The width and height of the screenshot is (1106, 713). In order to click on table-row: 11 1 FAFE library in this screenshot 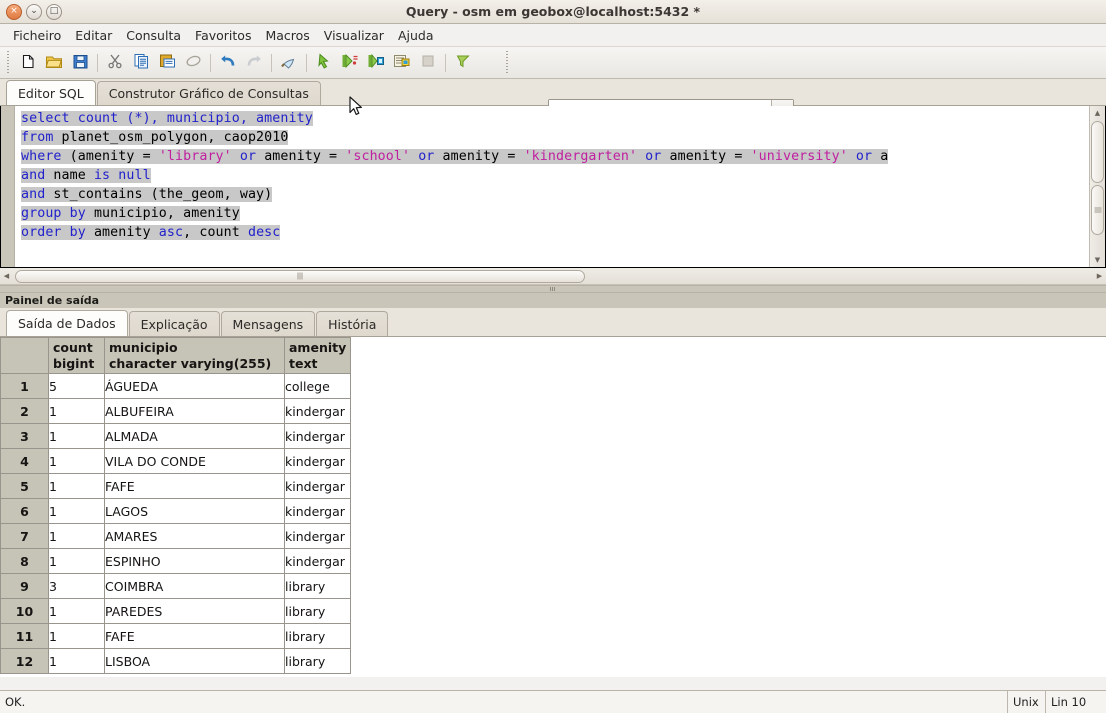, I will do `click(176, 636)`.